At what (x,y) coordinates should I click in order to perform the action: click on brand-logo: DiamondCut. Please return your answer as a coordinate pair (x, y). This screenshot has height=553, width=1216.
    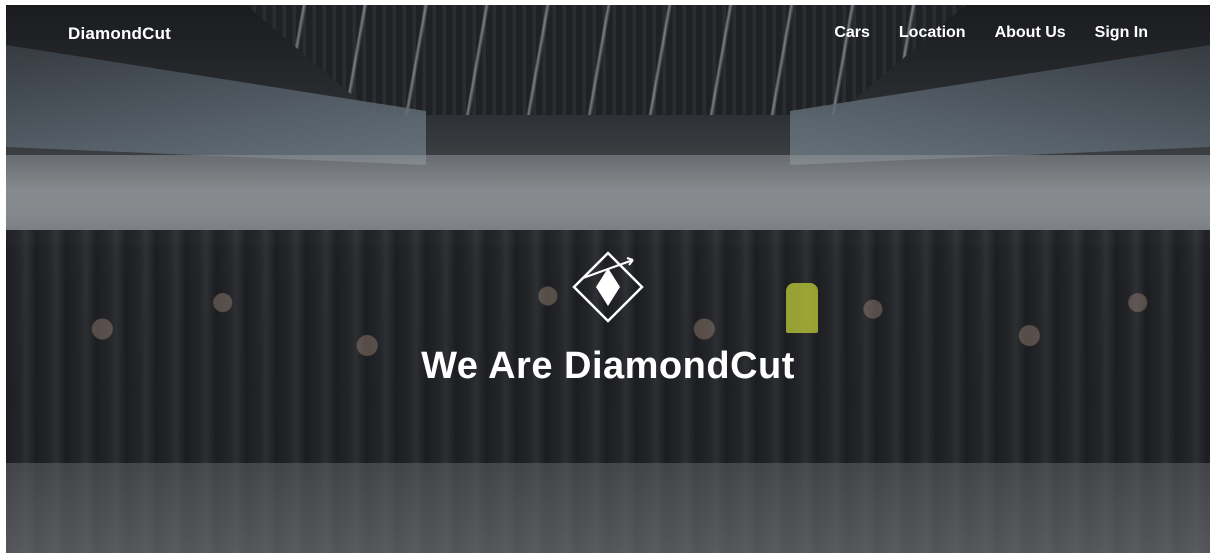
    Looking at the image, I should click on (119, 34).